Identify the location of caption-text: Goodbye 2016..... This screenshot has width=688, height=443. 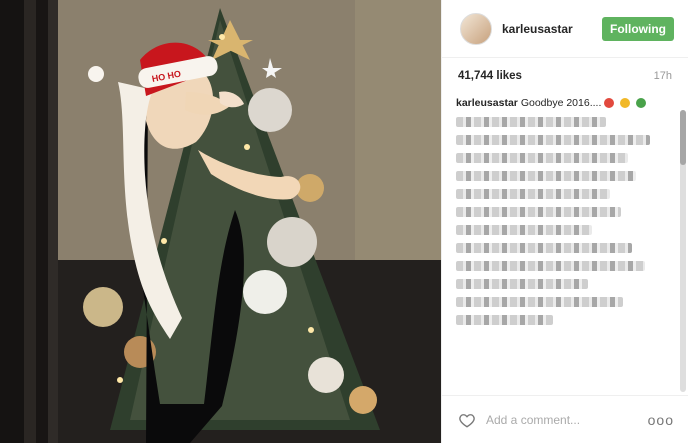
(561, 103).